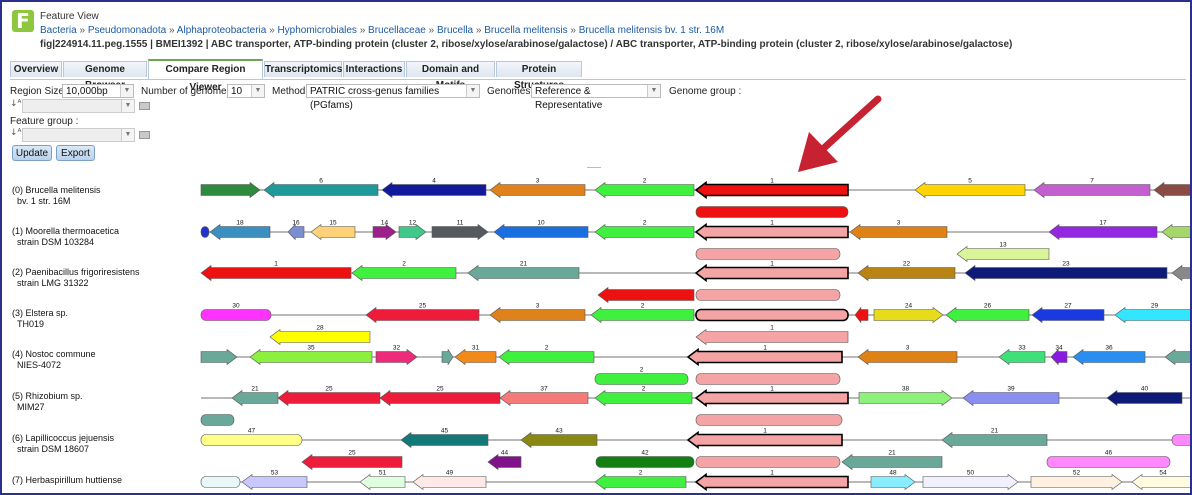  What do you see at coordinates (374, 69) in the screenshot?
I see `tab-interactions: Interactions` at bounding box center [374, 69].